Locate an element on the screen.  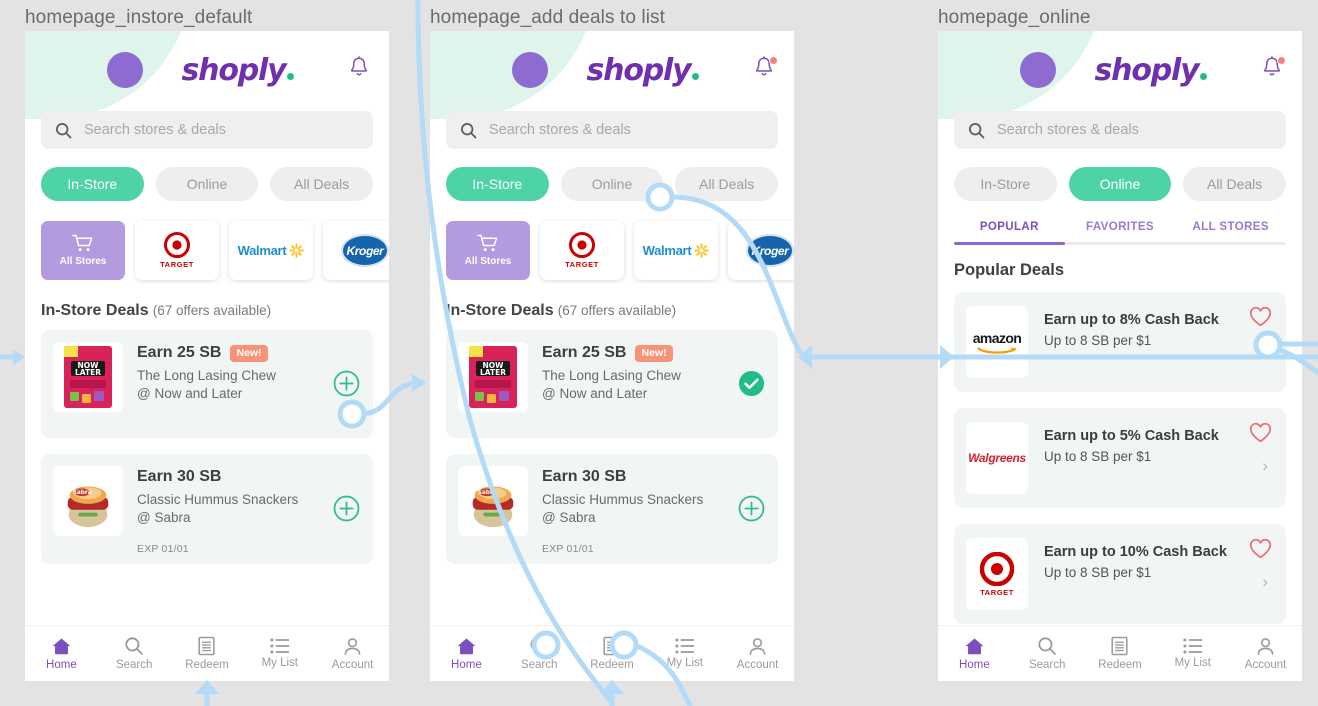
deal-subtitle-line1: The Long Lasing Chew is located at coordinates (611, 375).